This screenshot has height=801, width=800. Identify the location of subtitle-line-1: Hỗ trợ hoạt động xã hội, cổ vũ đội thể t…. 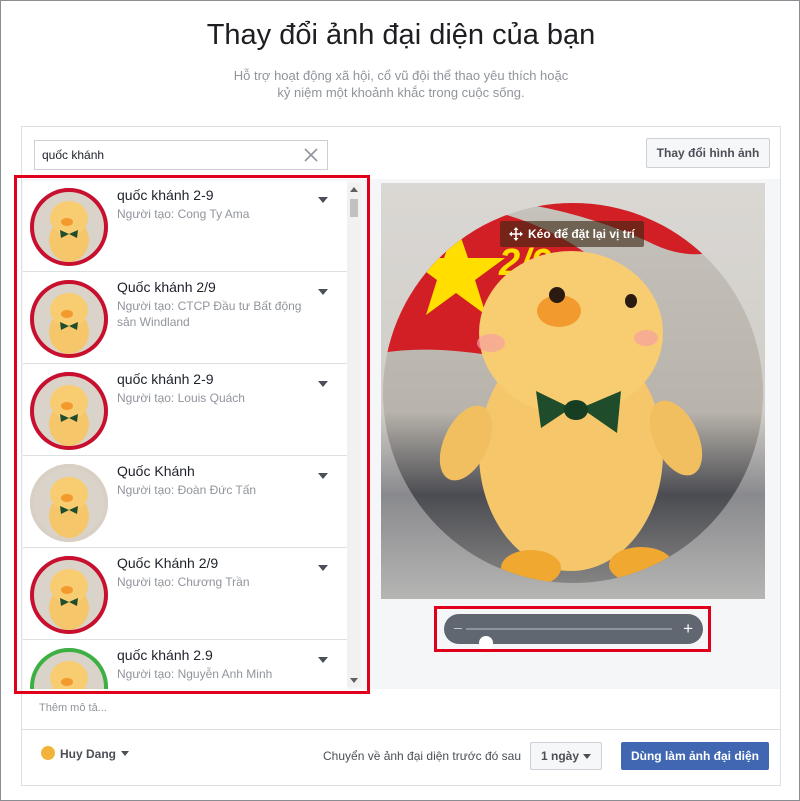
(401, 75).